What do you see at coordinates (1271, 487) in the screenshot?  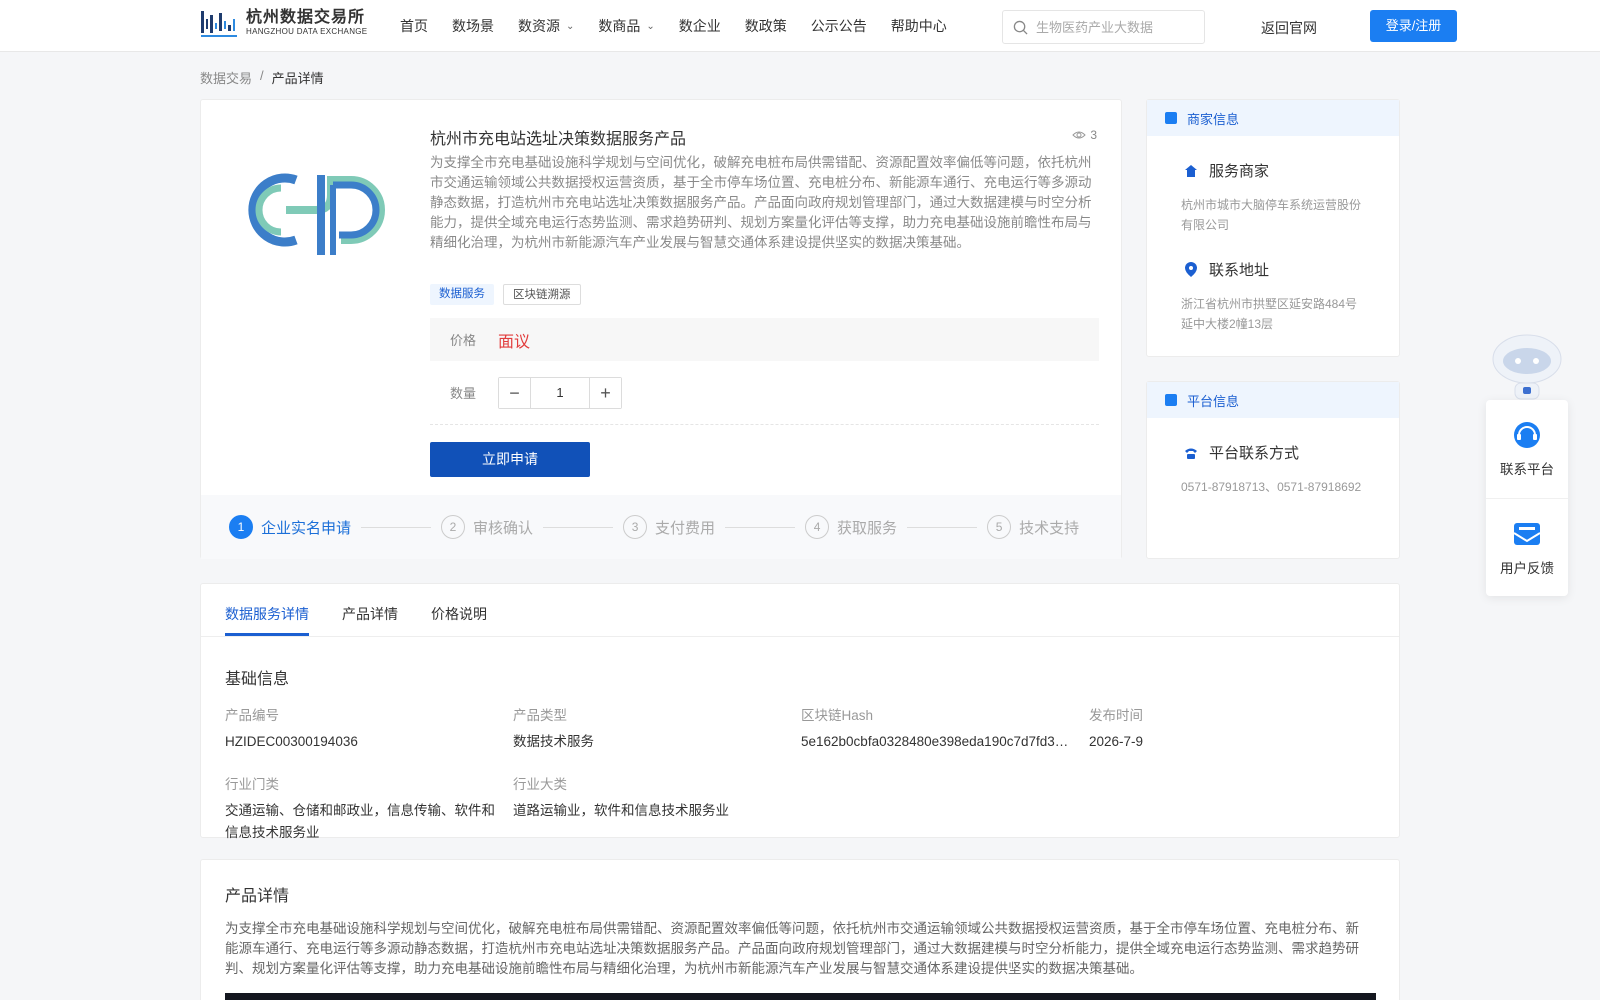 I see `platform-phones: 0571-87918713、0571-87918692` at bounding box center [1271, 487].